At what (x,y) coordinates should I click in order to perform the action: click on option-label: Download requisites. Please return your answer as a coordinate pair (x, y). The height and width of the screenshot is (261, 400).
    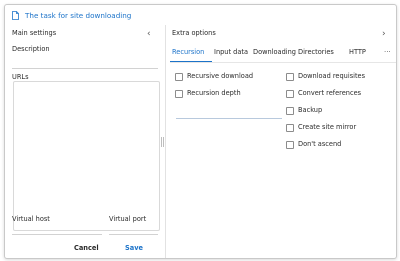
    Looking at the image, I should click on (332, 76).